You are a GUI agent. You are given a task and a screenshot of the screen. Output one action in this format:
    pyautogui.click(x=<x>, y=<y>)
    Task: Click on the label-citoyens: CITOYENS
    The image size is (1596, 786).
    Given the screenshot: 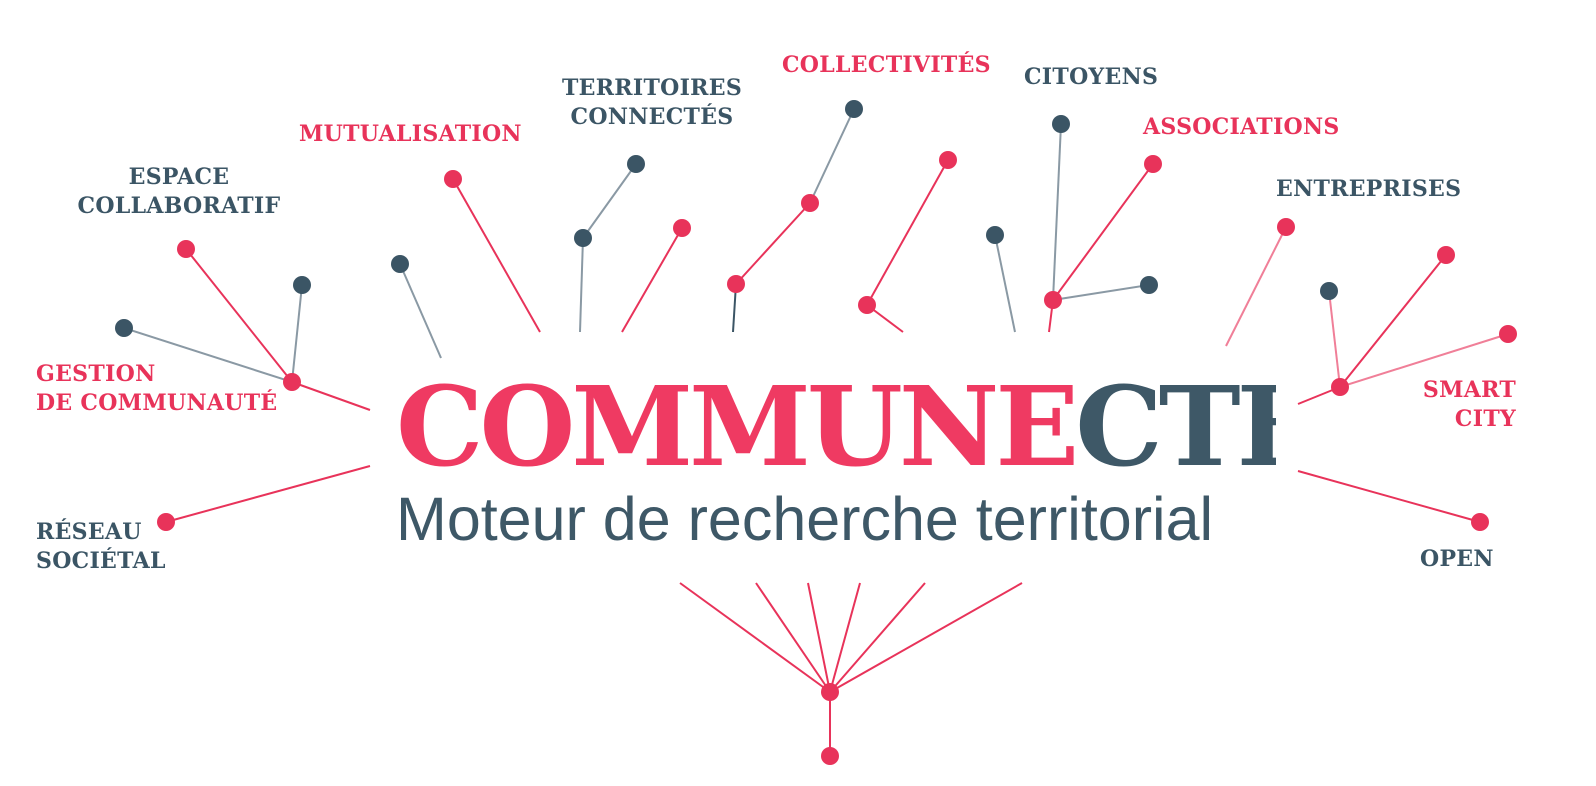 What is the action you would take?
    pyautogui.click(x=1091, y=77)
    